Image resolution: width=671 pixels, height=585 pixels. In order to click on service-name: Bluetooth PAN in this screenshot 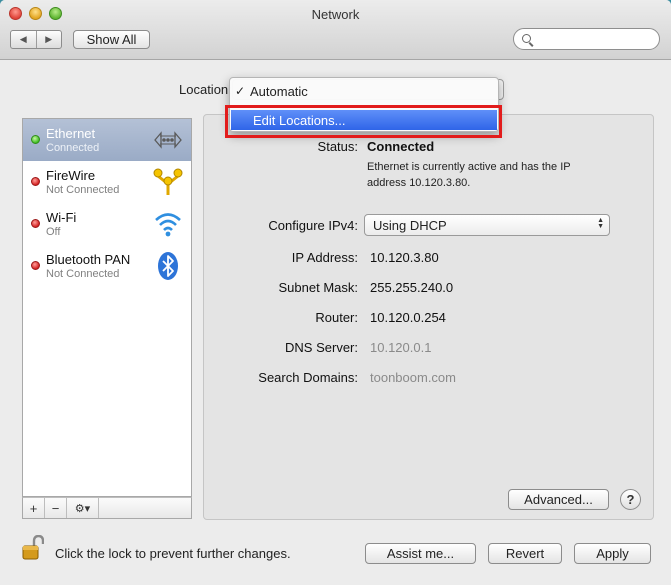, I will do `click(88, 259)`.